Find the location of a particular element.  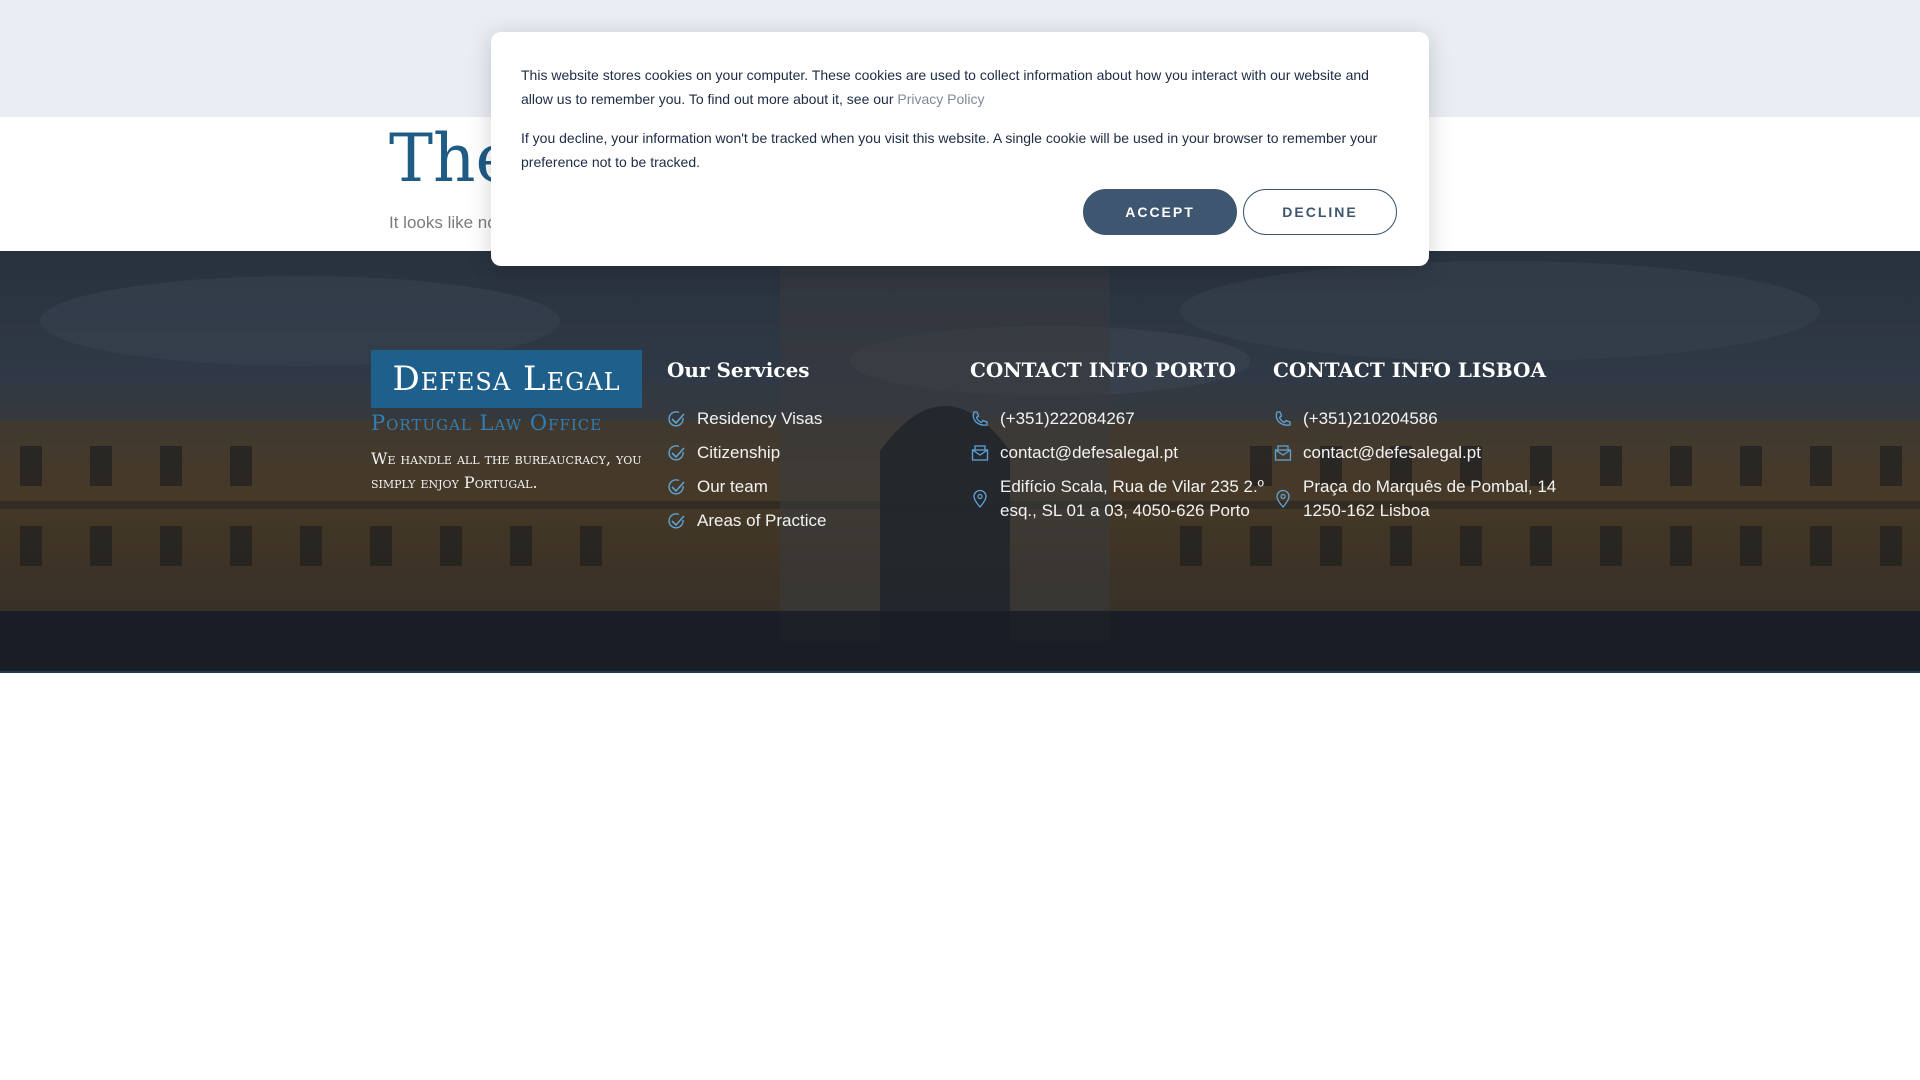

service-label: Residency Visas is located at coordinates (760, 418).